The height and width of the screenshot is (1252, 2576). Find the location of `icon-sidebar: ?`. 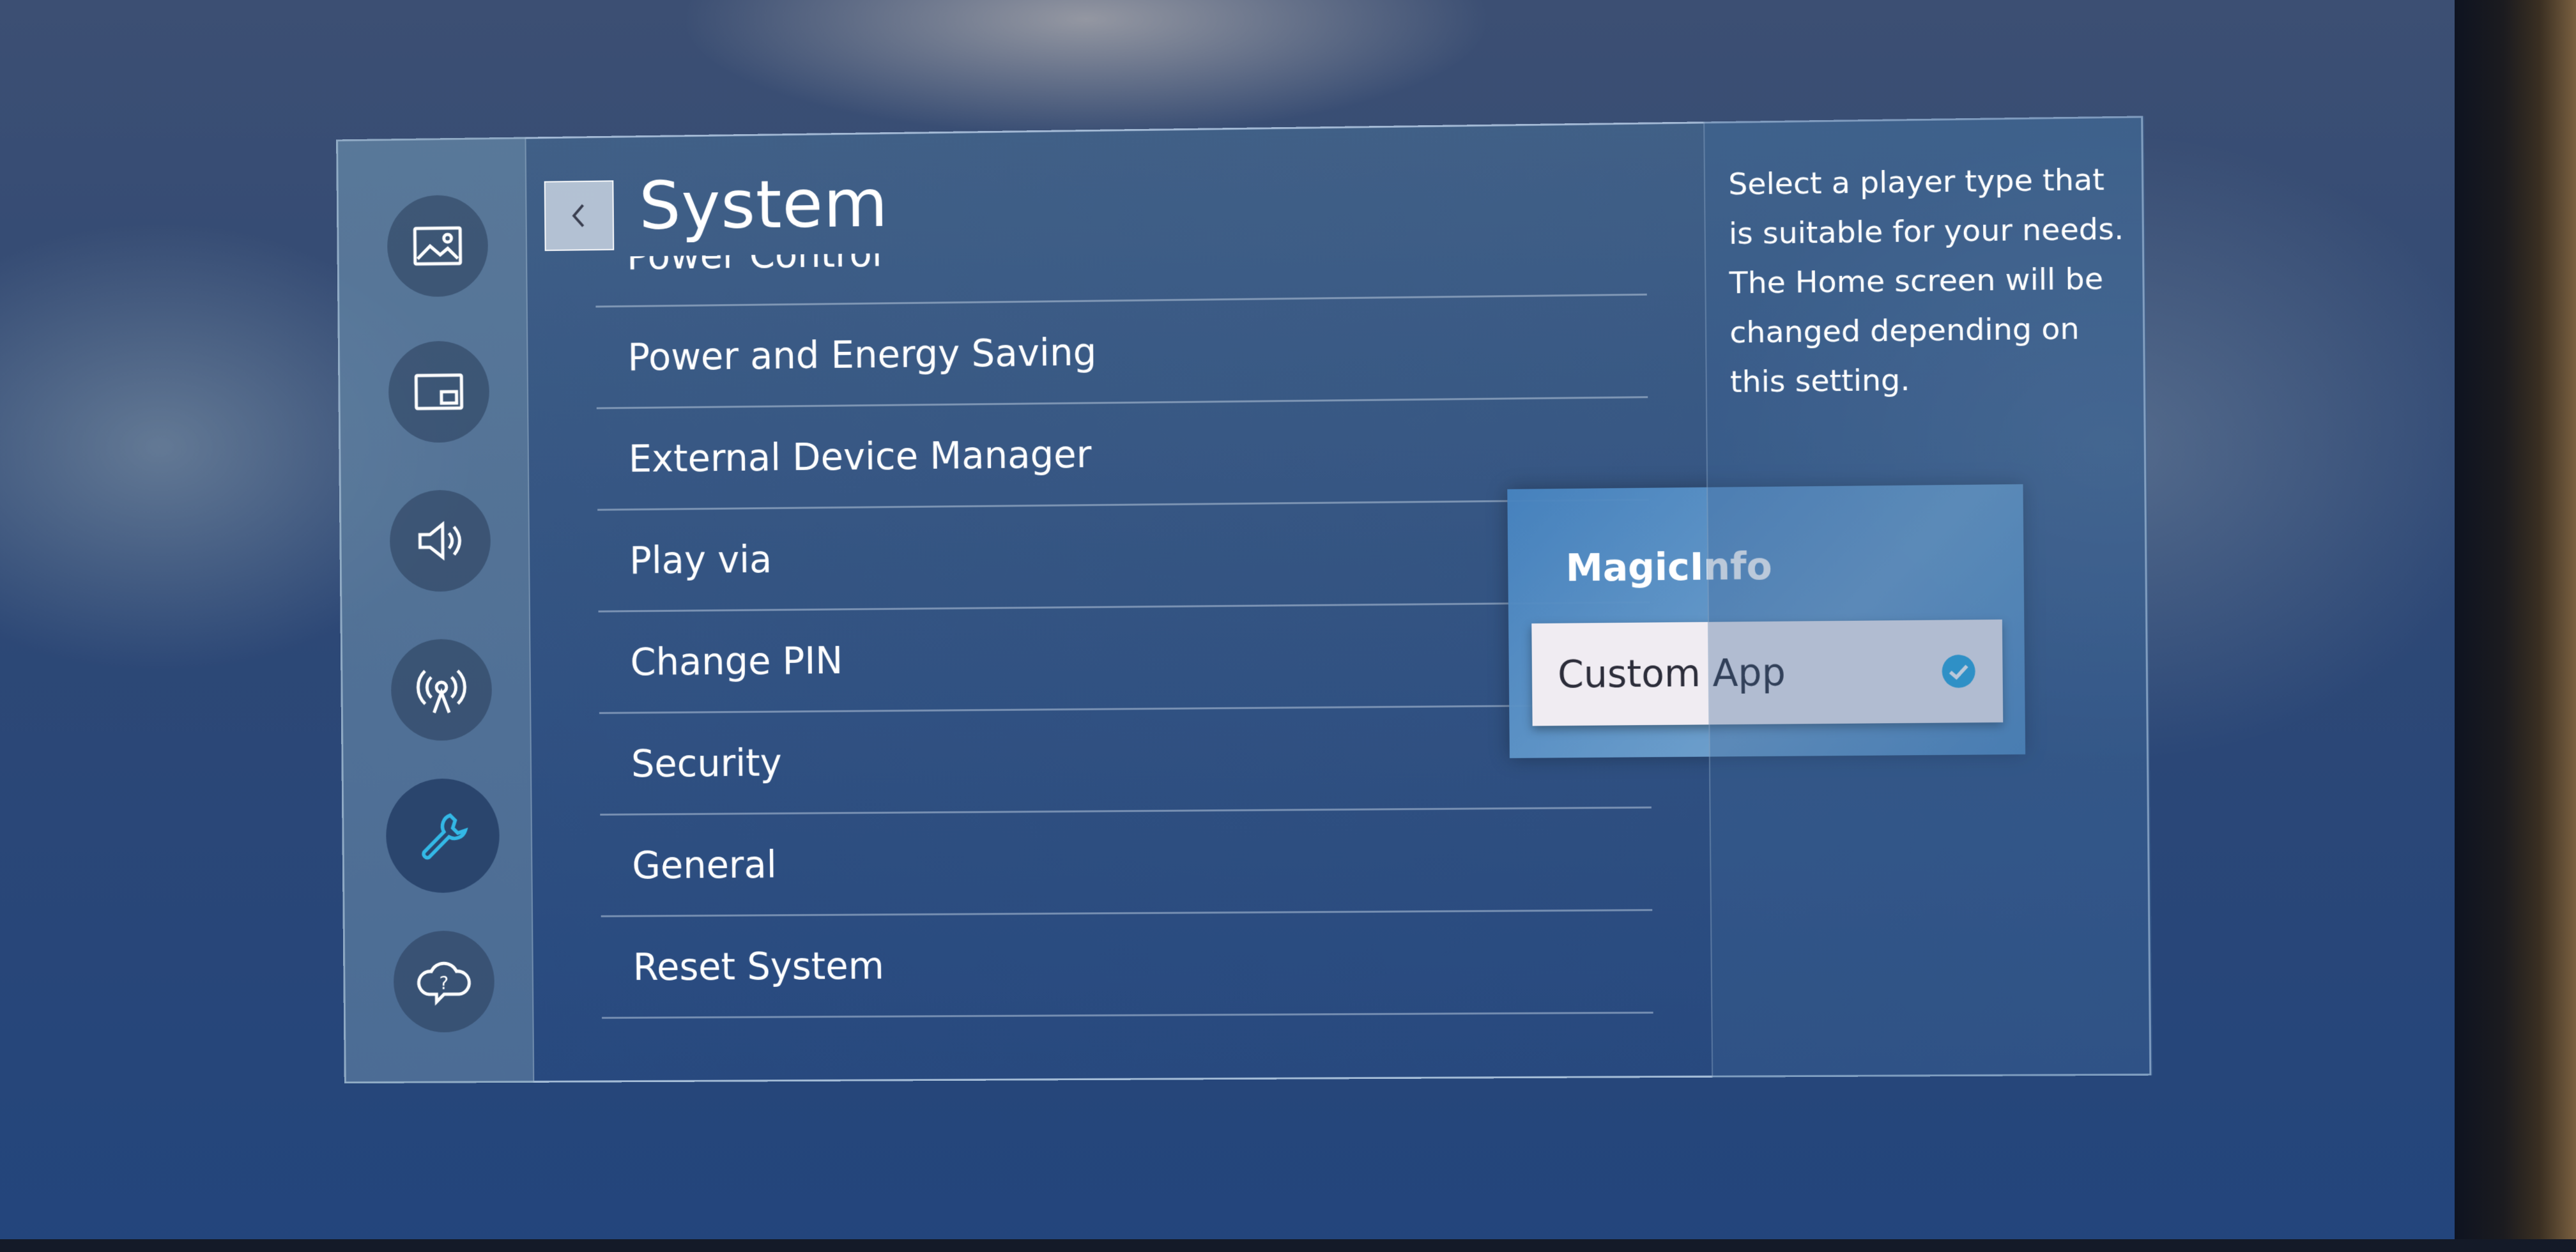

icon-sidebar: ? is located at coordinates (435, 610).